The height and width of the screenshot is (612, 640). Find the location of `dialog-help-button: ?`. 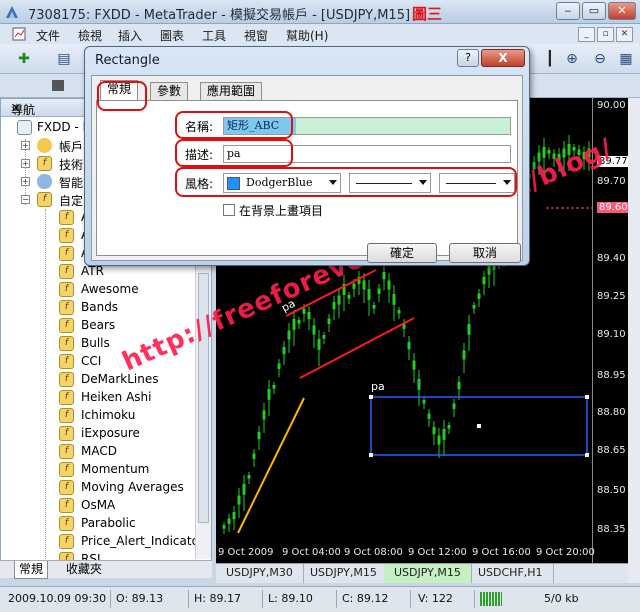

dialog-help-button: ? is located at coordinates (468, 58).